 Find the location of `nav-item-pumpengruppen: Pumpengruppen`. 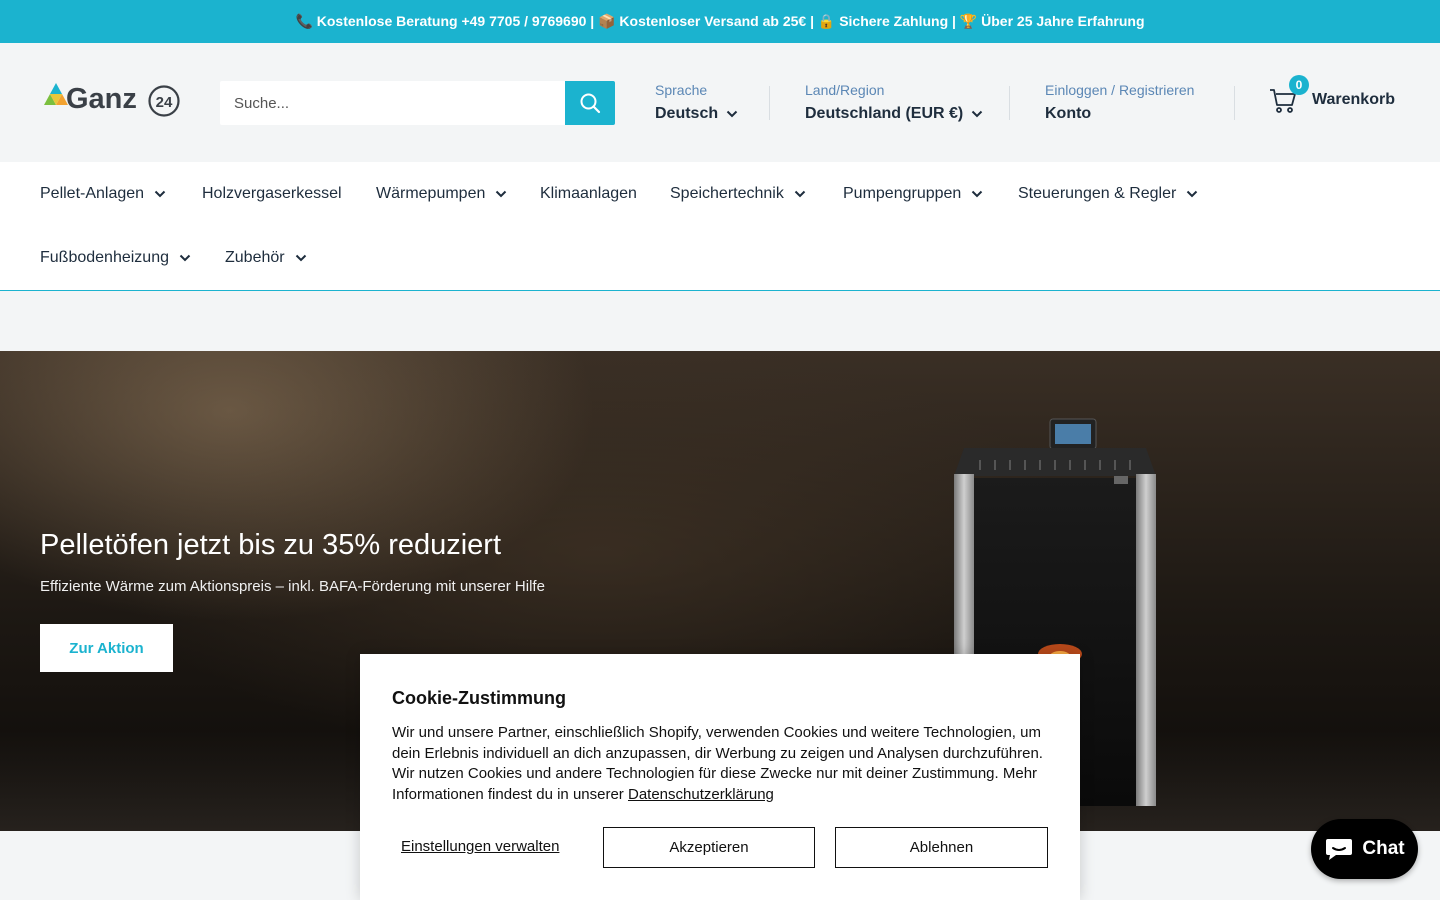

nav-item-pumpengruppen: Pumpengruppen is located at coordinates (913, 194).